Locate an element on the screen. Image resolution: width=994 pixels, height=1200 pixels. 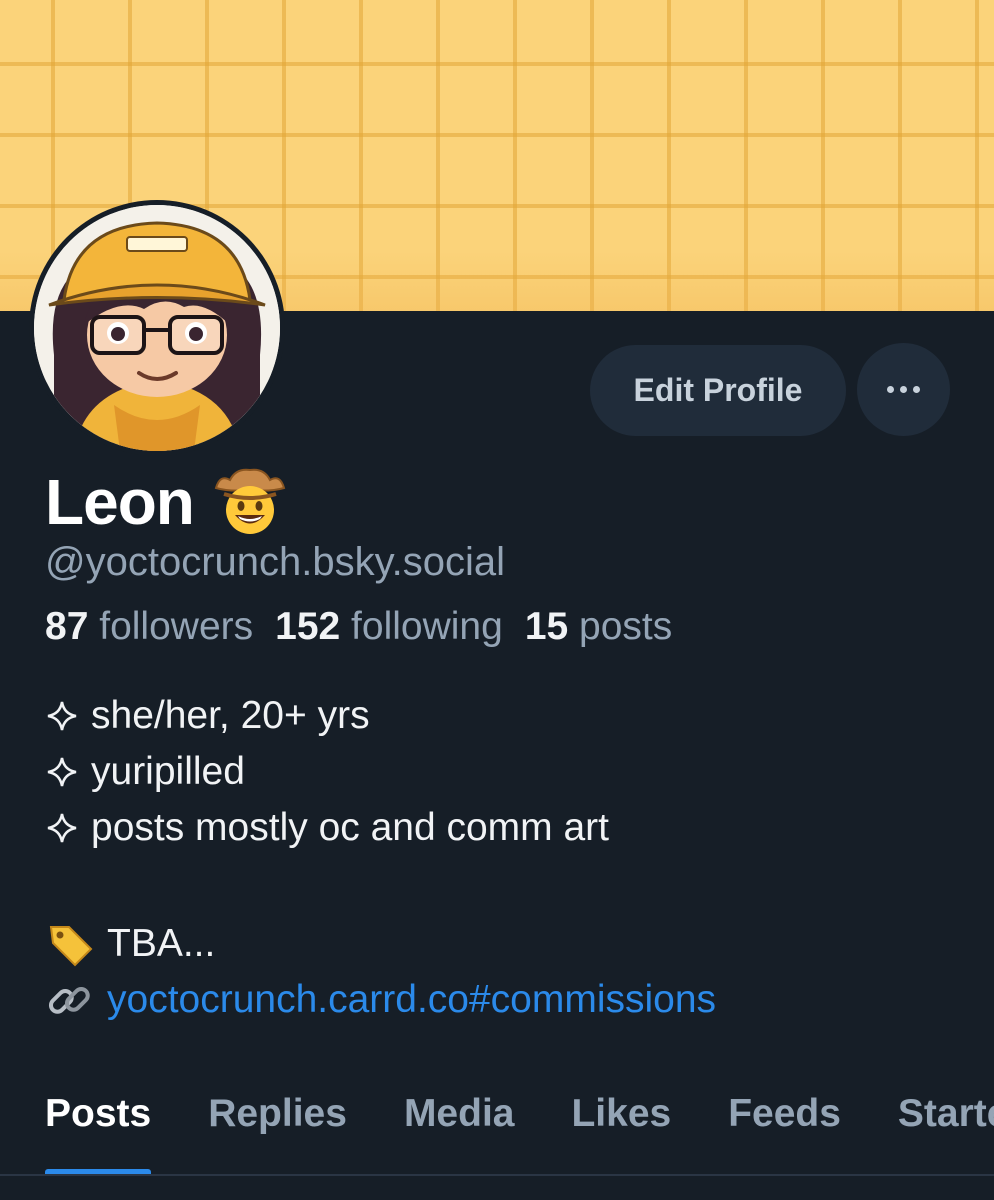
bio-text: she/her, 20+ yrs is located at coordinates (230, 715).